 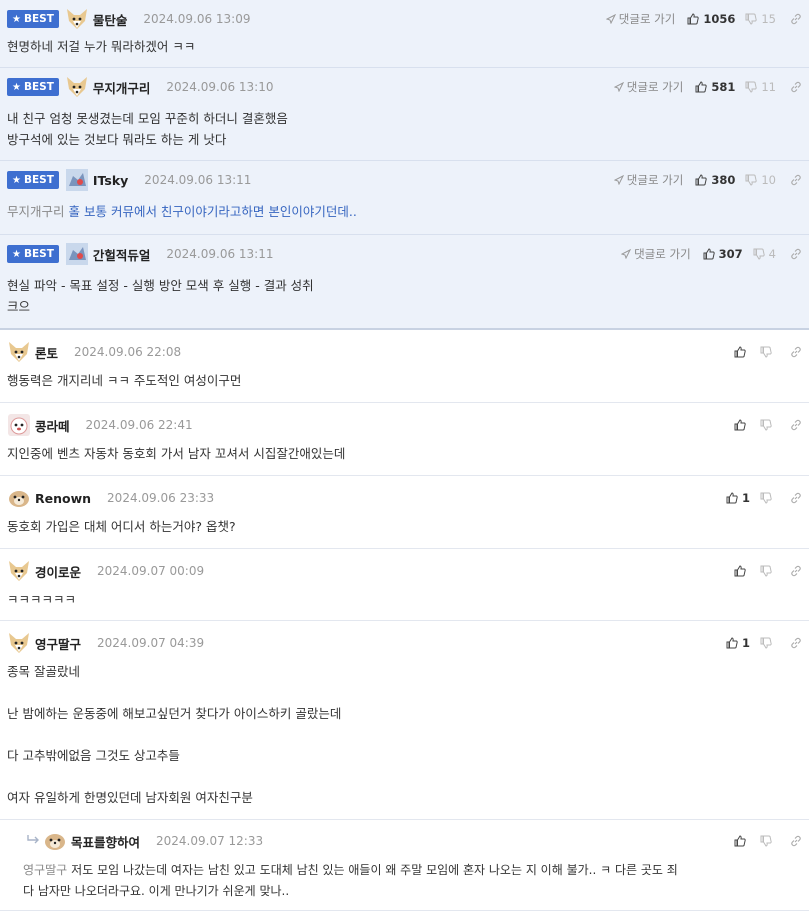 What do you see at coordinates (117, 139) in the screenshot?
I see `comment-text: 방구석에 있는 것보다 뭐라도 하는 게 낫다` at bounding box center [117, 139].